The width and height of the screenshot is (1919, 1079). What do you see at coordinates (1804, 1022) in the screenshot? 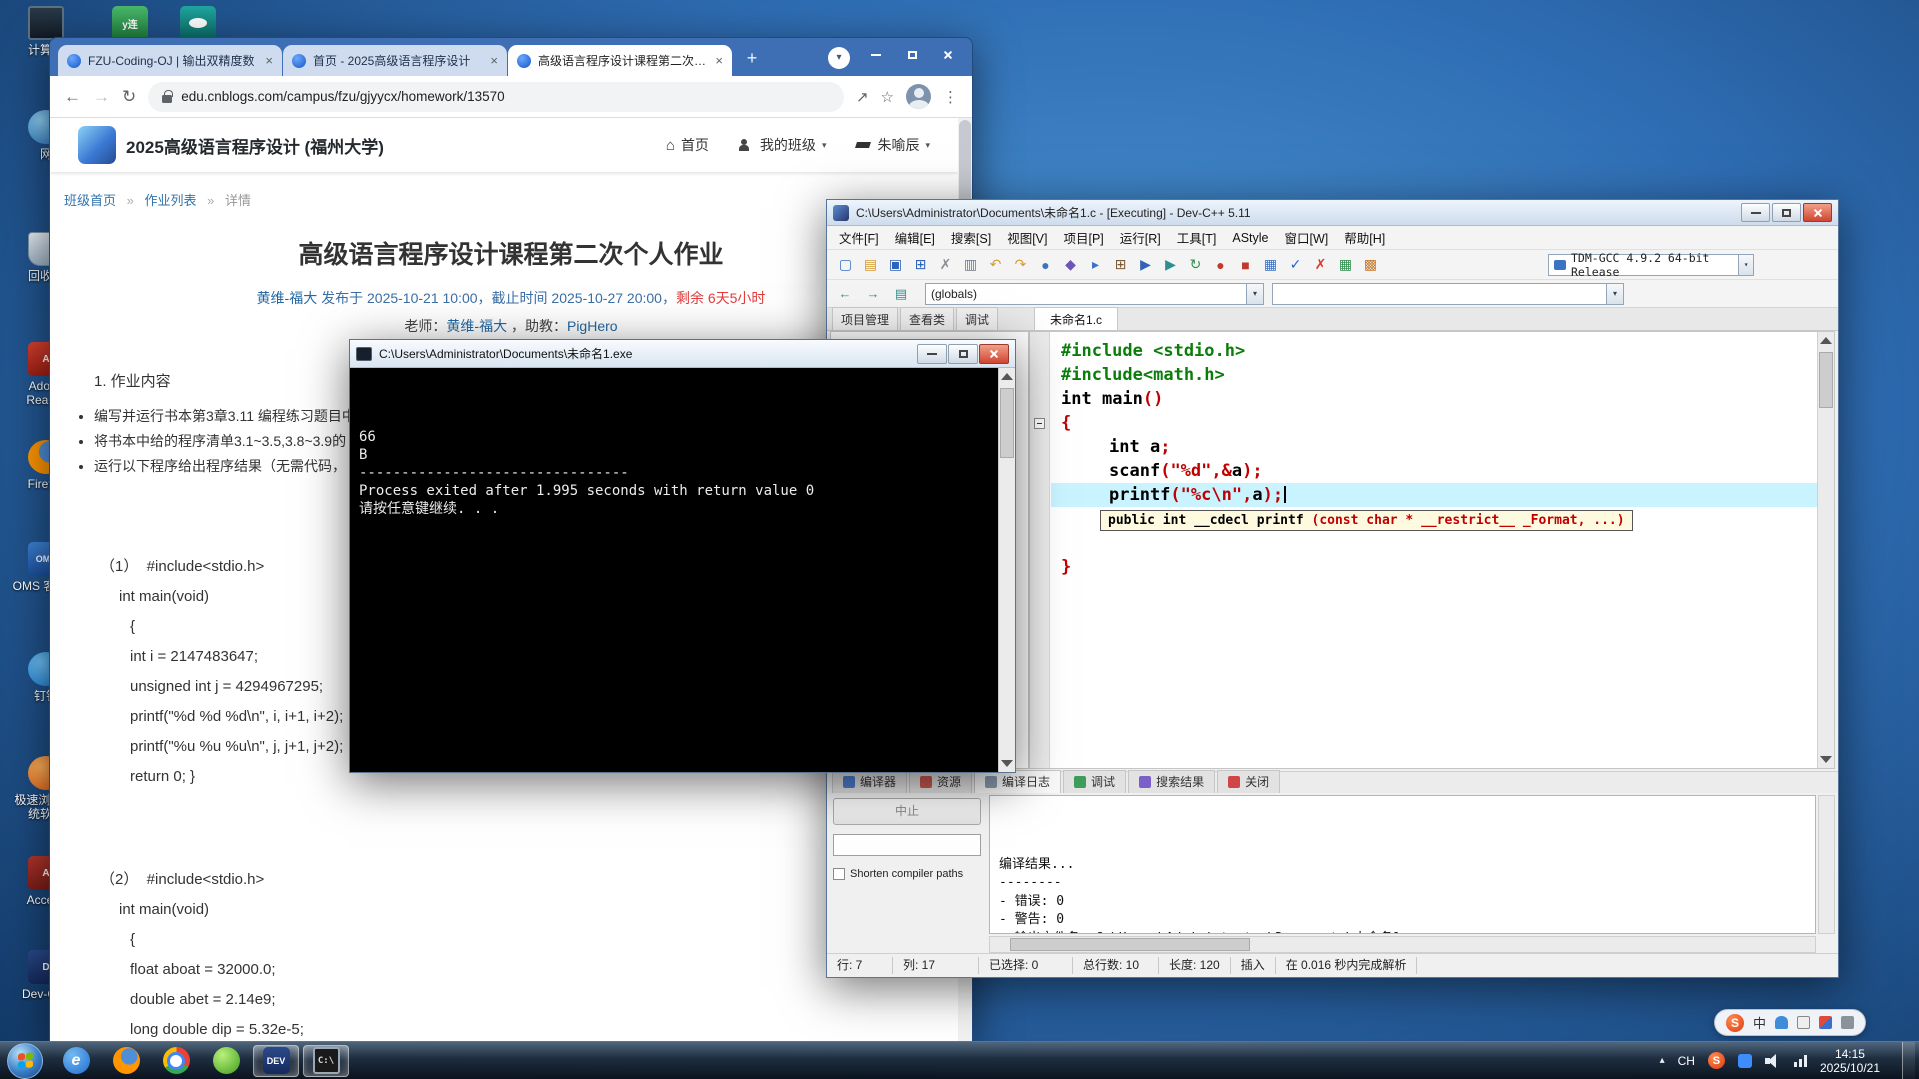
I see `keyboard-icon` at bounding box center [1804, 1022].